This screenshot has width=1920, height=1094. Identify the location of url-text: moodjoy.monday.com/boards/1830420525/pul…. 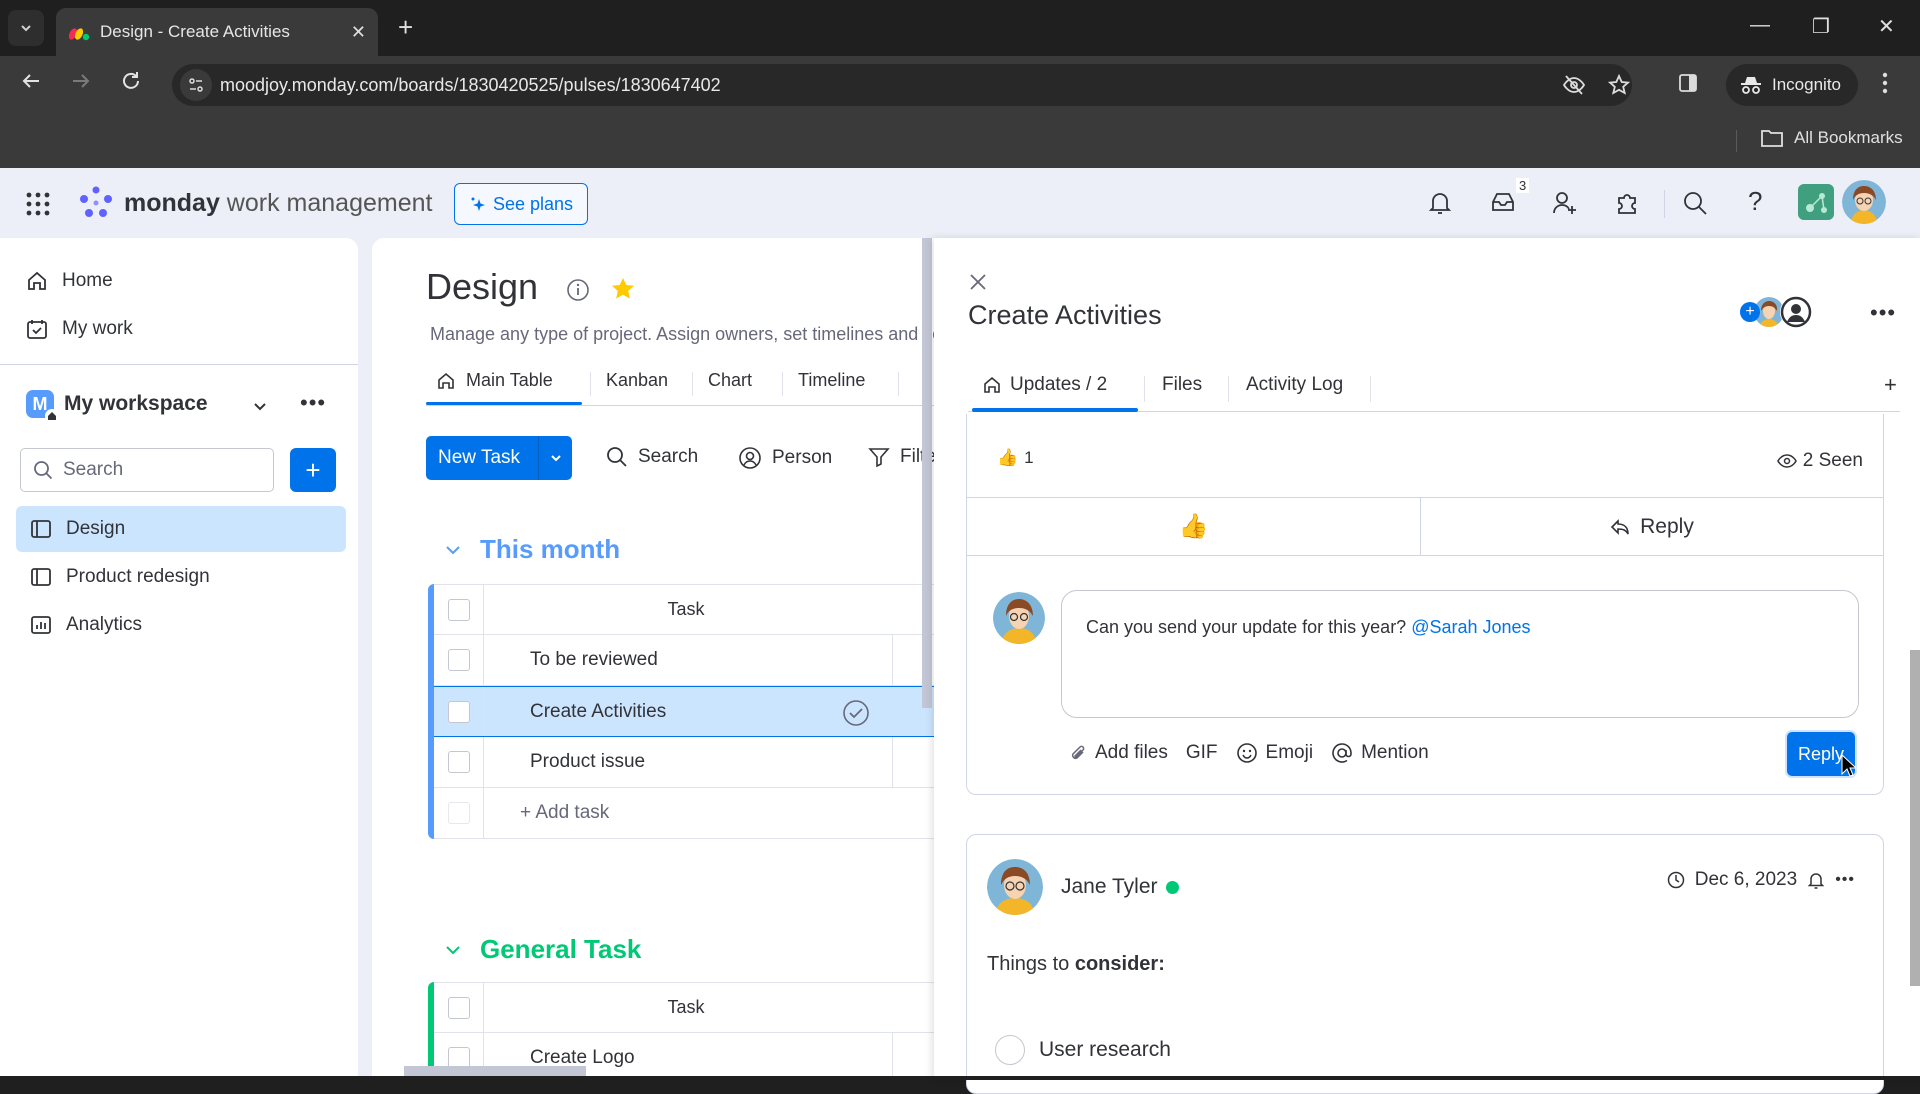
(470, 85).